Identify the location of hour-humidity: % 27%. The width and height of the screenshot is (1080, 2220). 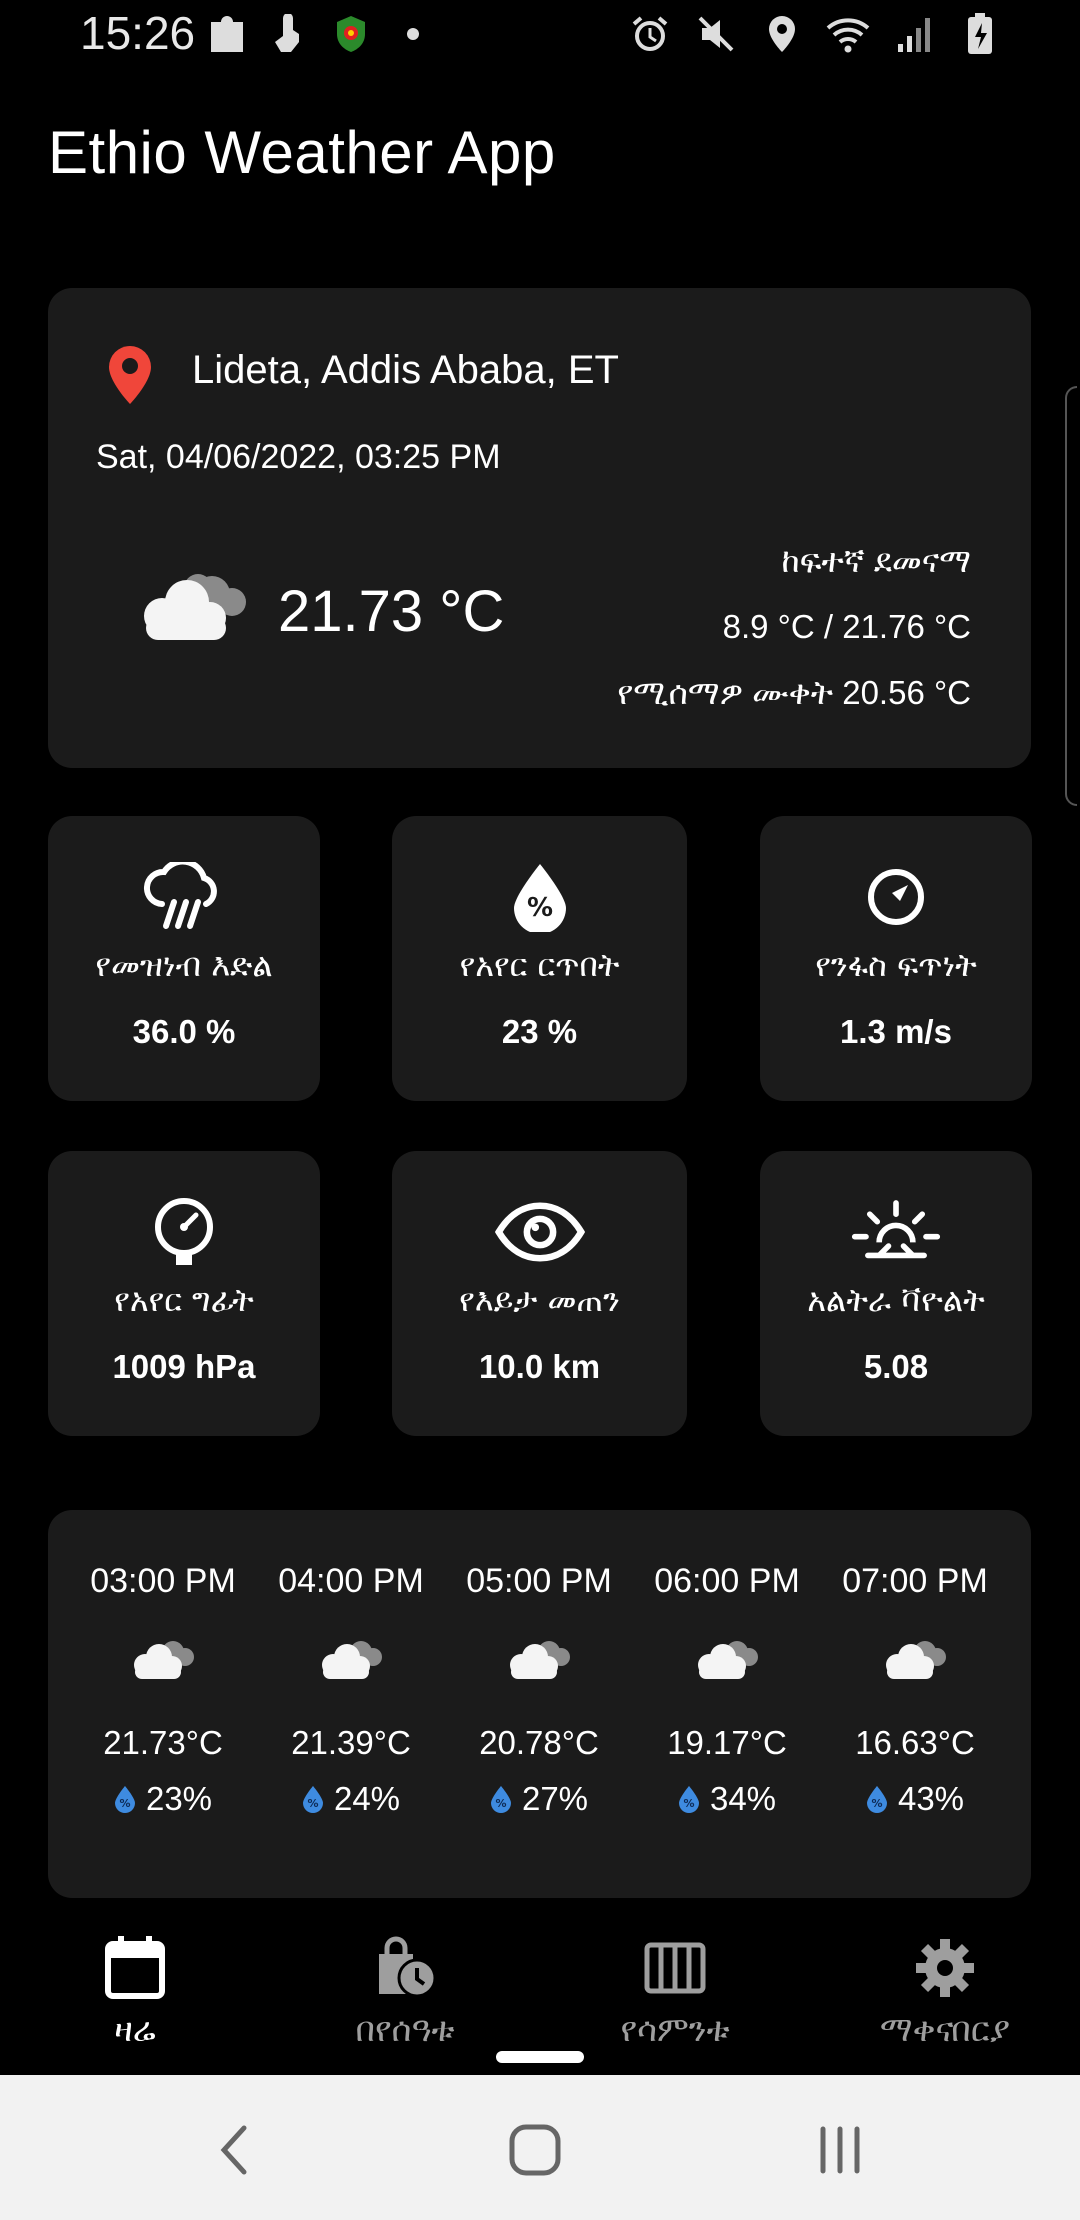
(539, 1799).